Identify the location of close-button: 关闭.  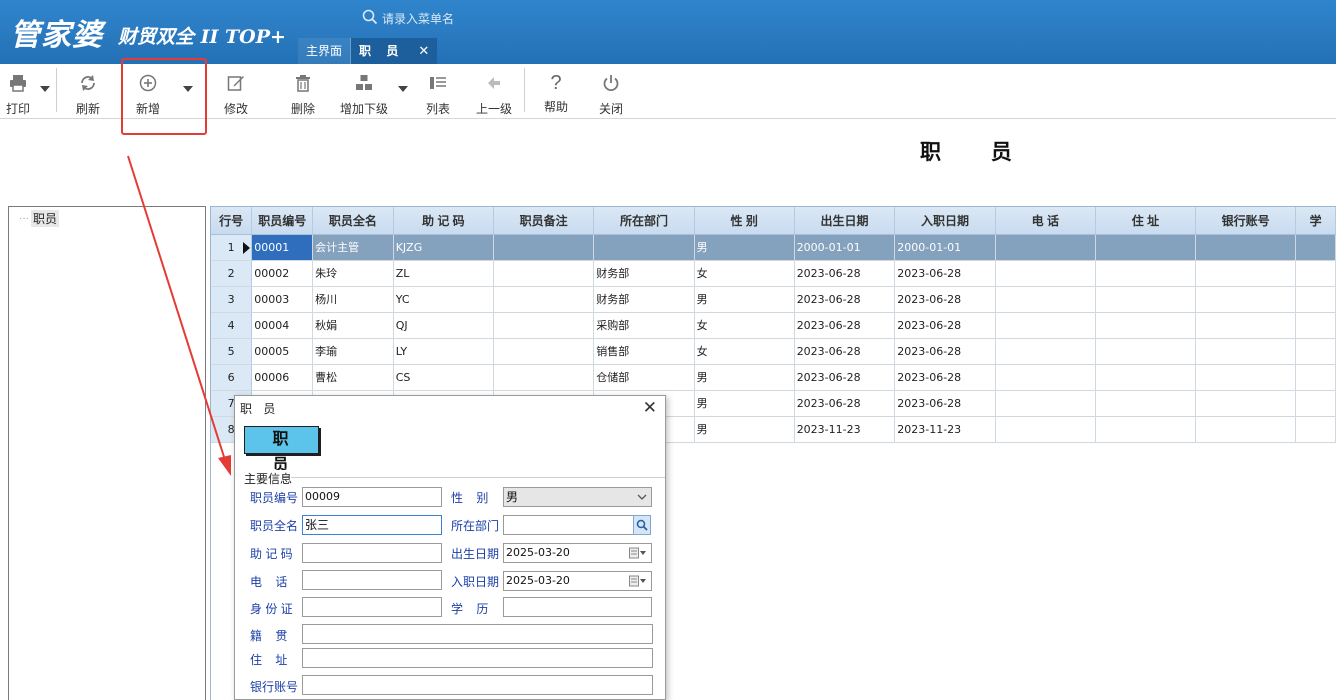
(611, 94).